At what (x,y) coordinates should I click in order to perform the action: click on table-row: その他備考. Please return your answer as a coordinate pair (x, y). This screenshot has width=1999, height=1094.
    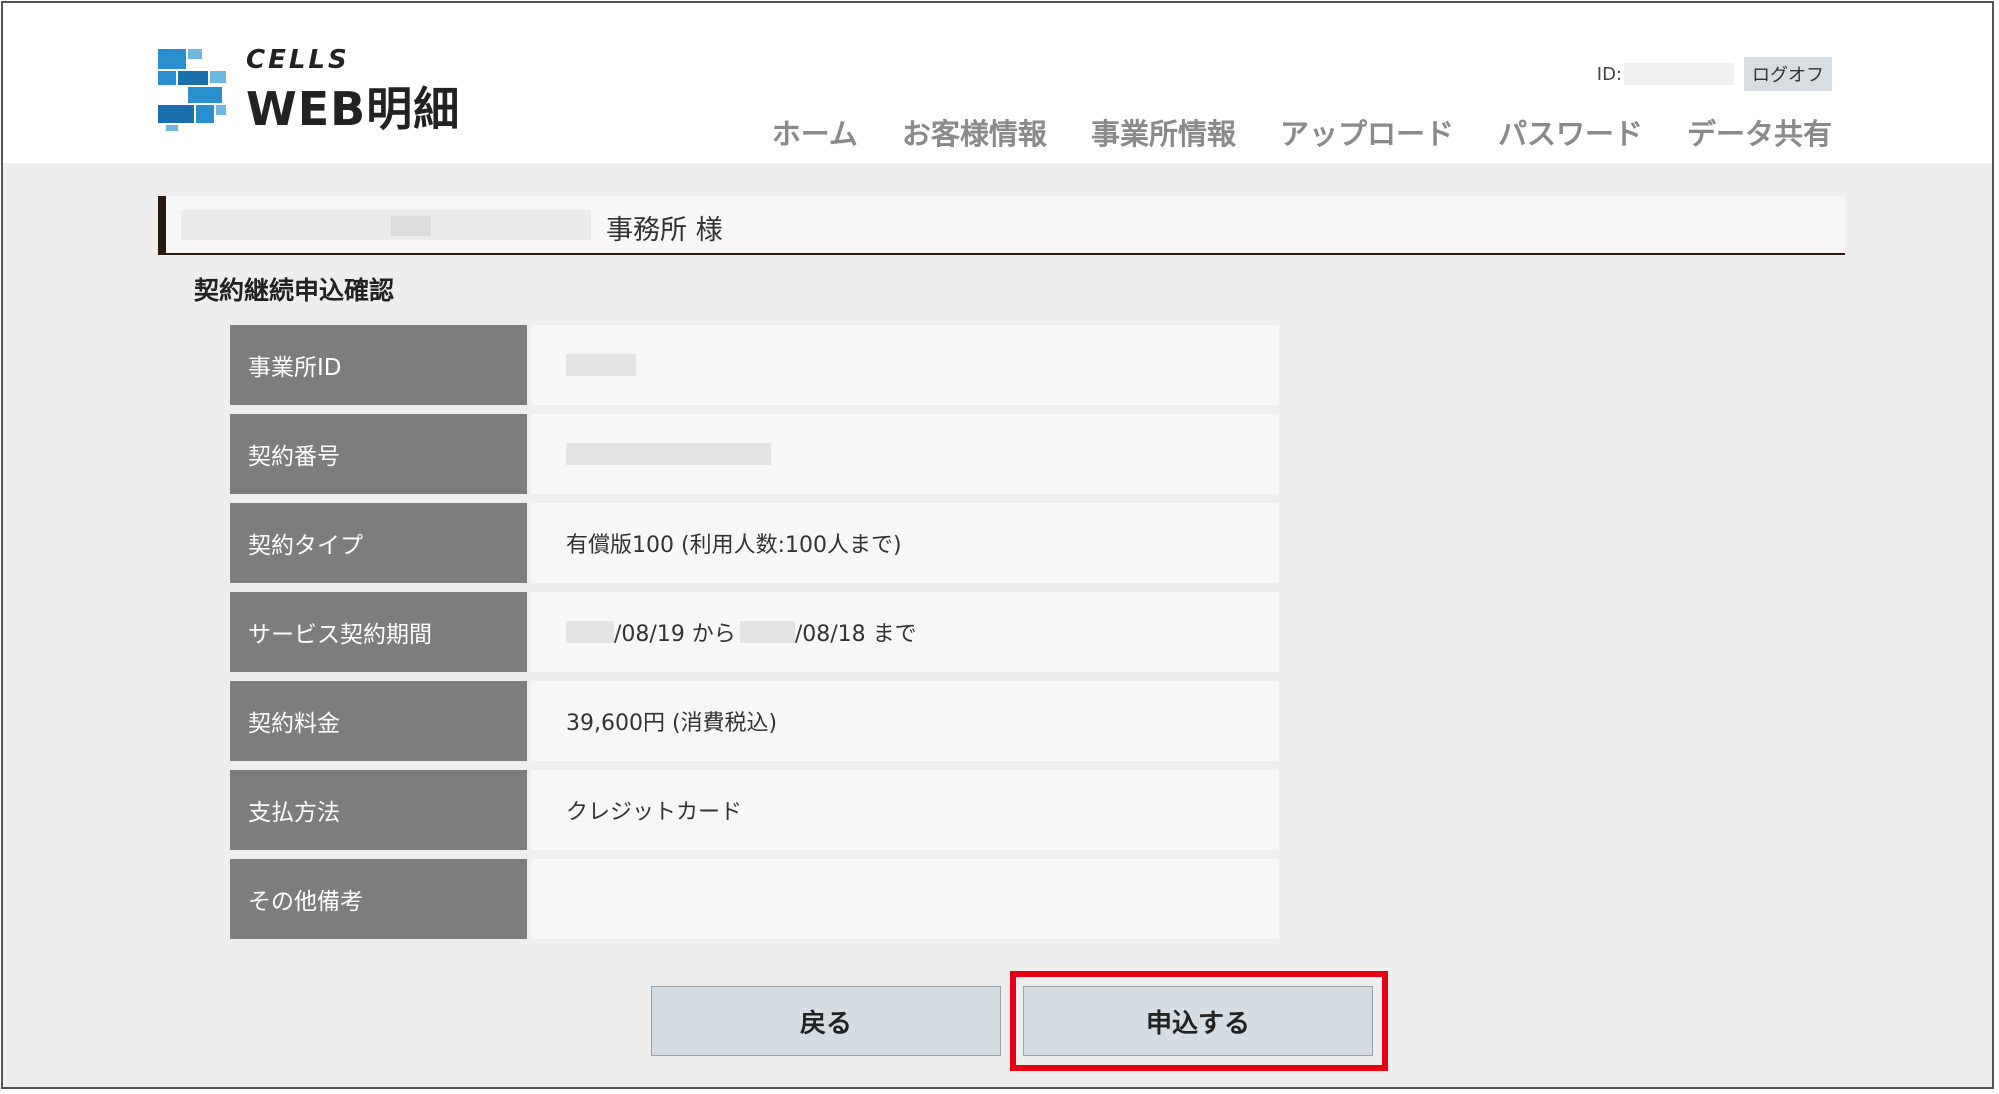
    Looking at the image, I should click on (755, 899).